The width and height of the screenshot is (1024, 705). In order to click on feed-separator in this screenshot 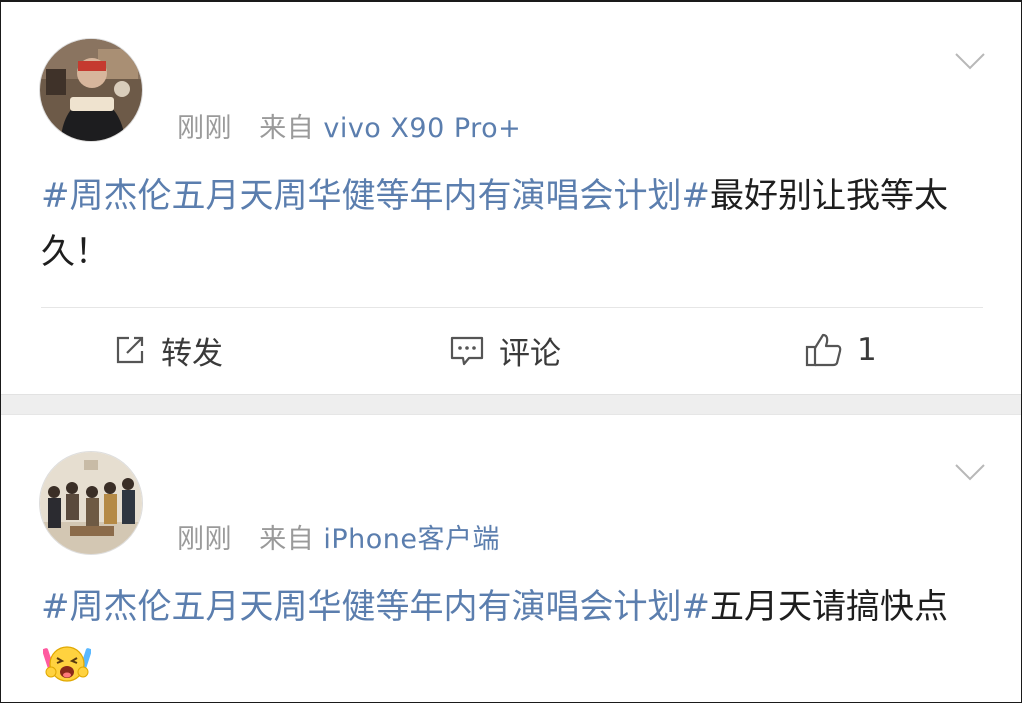, I will do `click(511, 404)`.